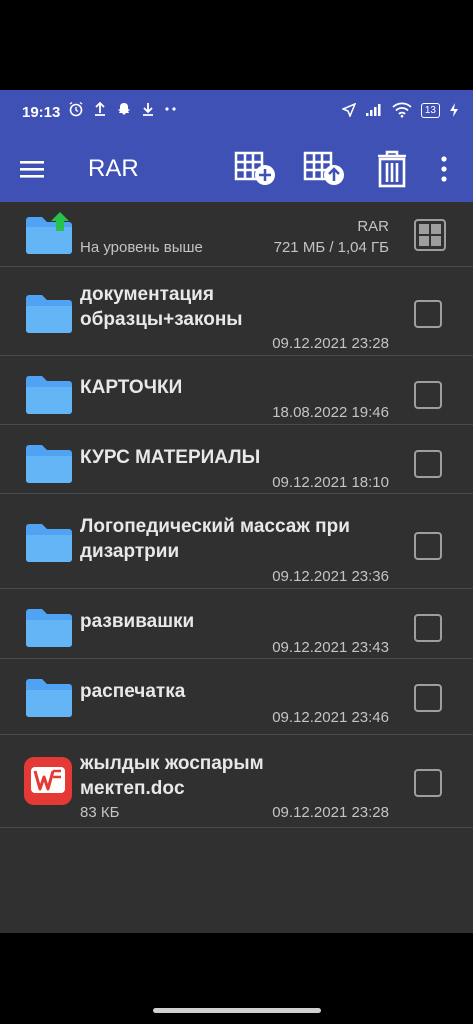  Describe the element at coordinates (100, 812) in the screenshot. I see `item-size: 83 КБ` at that location.